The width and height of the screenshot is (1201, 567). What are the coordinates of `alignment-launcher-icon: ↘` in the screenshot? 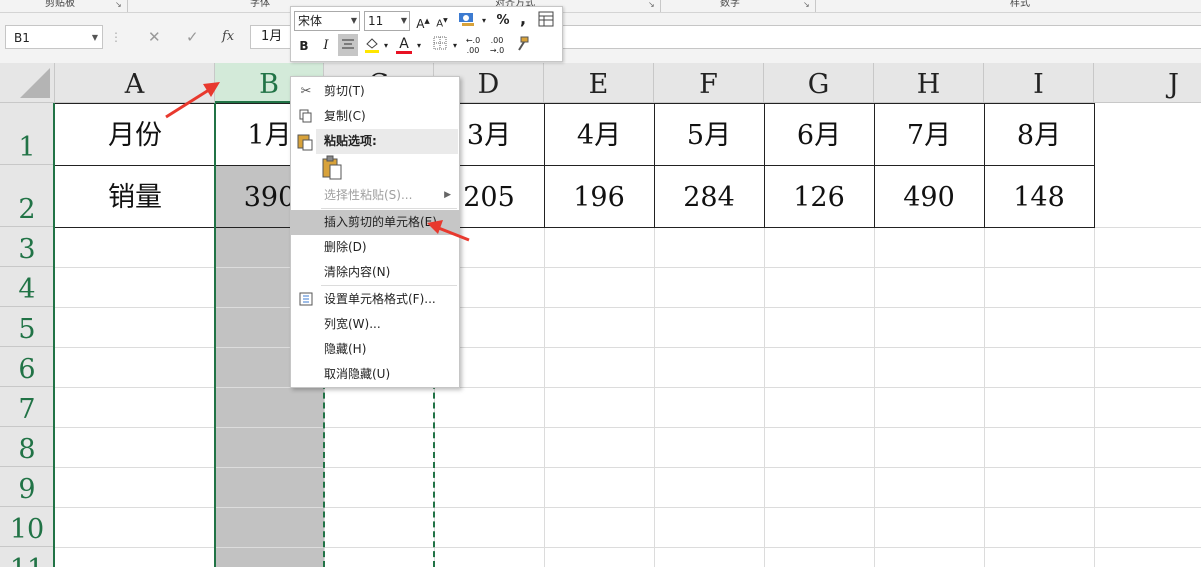 It's located at (651, 4).